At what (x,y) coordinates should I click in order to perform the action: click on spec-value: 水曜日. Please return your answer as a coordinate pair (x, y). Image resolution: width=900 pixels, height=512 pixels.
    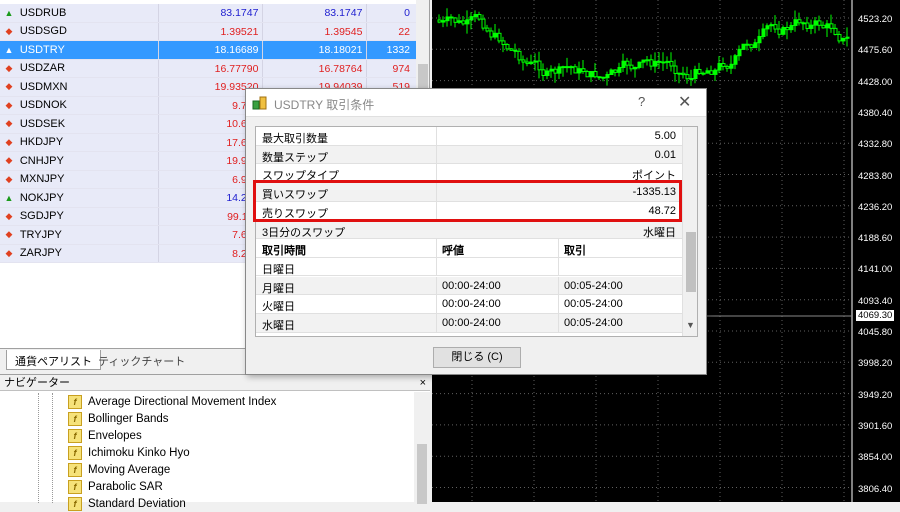
    Looking at the image, I should click on (659, 232).